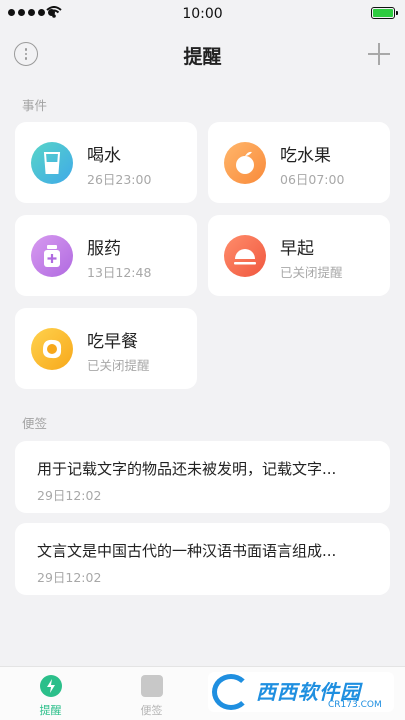  What do you see at coordinates (245, 163) in the screenshot?
I see `orange-fruit-icon` at bounding box center [245, 163].